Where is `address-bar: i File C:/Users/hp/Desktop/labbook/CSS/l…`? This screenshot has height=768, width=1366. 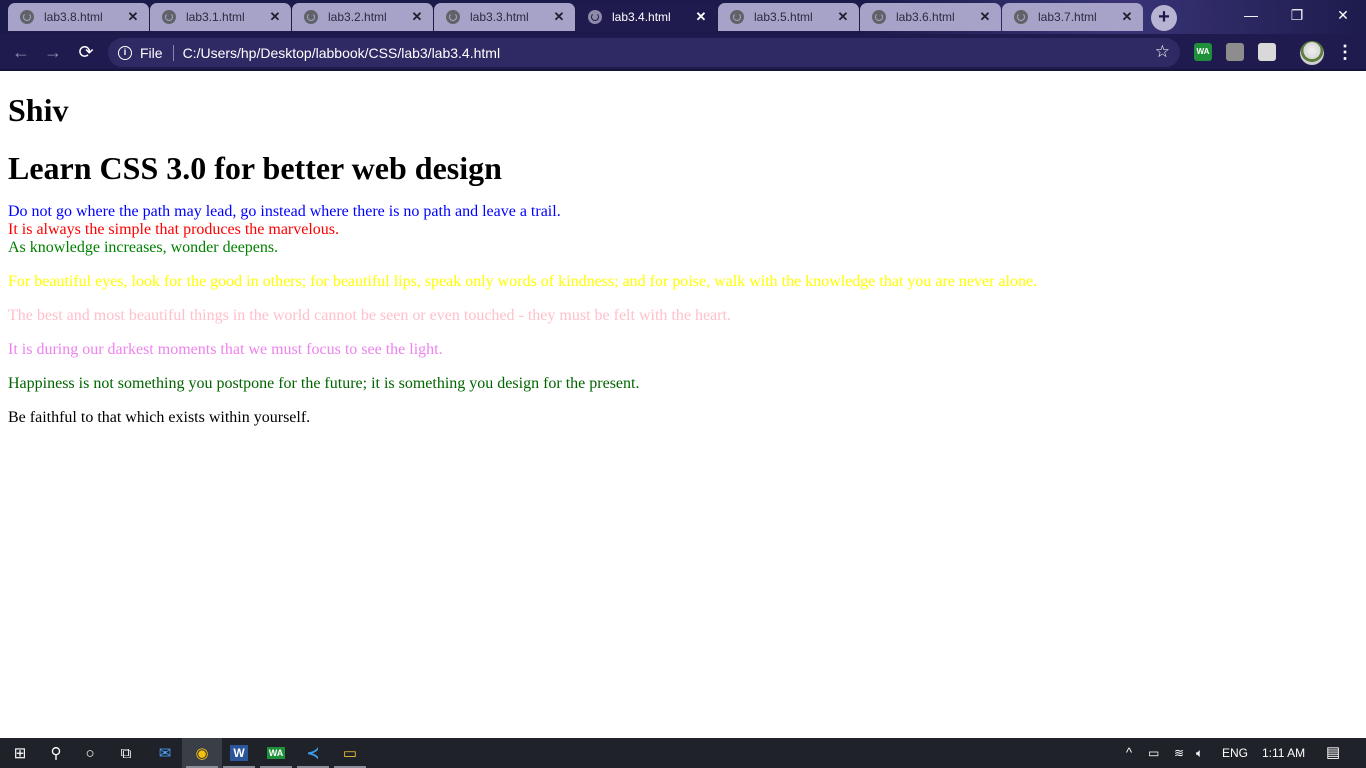 address-bar: i File C:/Users/hp/Desktop/labbook/CSS/l… is located at coordinates (644, 52).